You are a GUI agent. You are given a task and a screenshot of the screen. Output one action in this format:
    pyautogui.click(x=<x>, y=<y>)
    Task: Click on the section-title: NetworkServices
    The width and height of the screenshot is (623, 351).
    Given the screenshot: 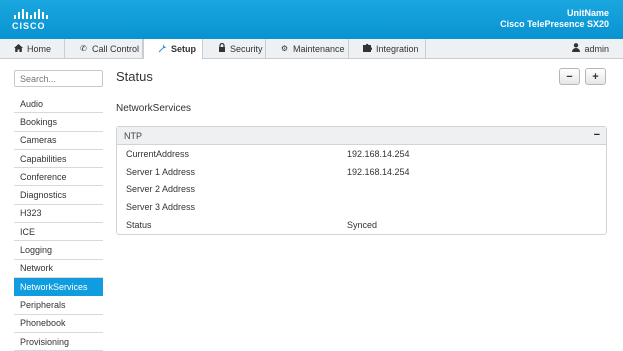 What is the action you would take?
    pyautogui.click(x=154, y=108)
    